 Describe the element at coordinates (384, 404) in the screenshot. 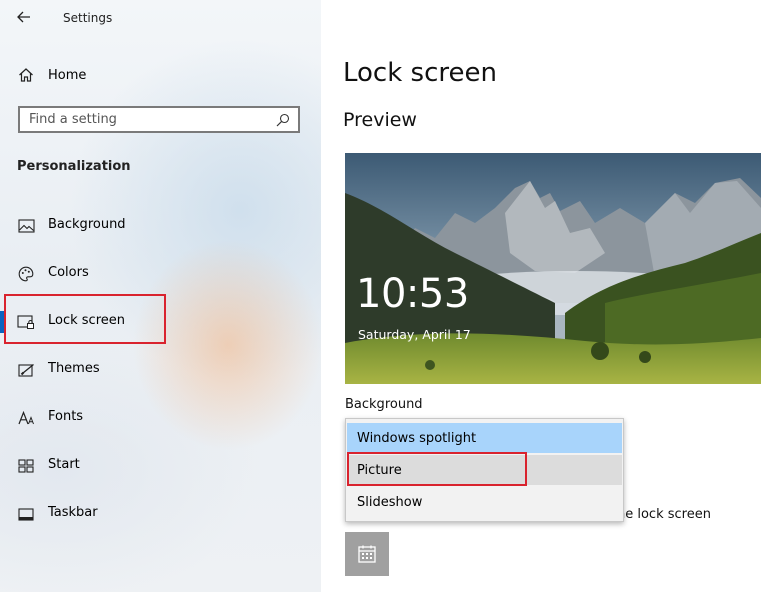

I see `background-label: Background` at that location.